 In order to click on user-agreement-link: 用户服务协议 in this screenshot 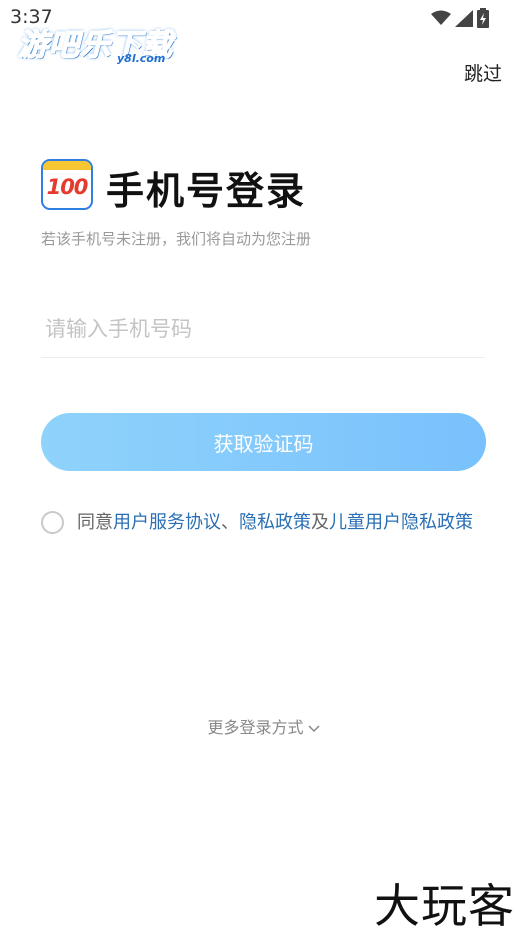, I will do `click(167, 522)`.